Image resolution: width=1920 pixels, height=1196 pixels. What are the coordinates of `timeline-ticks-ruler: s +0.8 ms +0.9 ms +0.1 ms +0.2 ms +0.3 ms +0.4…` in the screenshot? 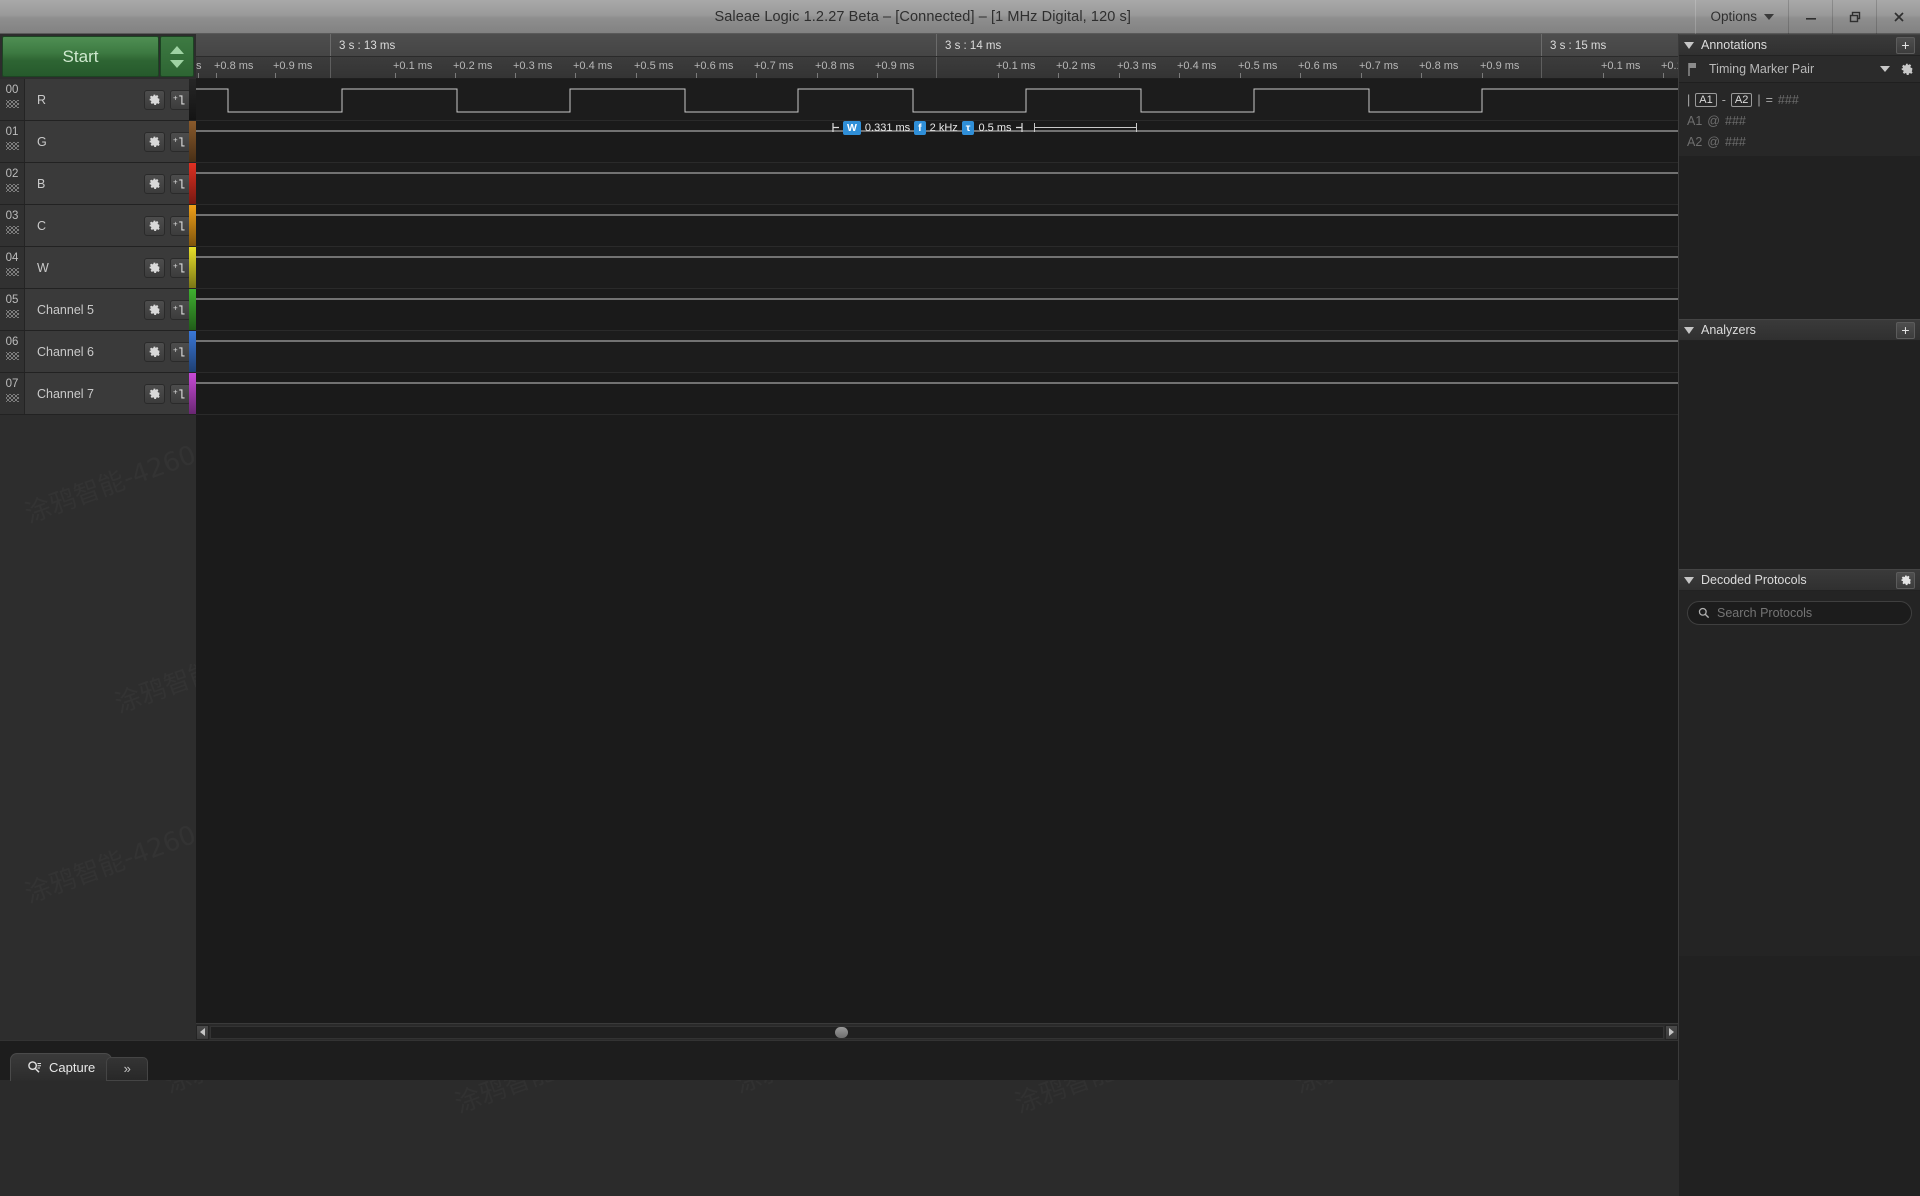 It's located at (937, 68).